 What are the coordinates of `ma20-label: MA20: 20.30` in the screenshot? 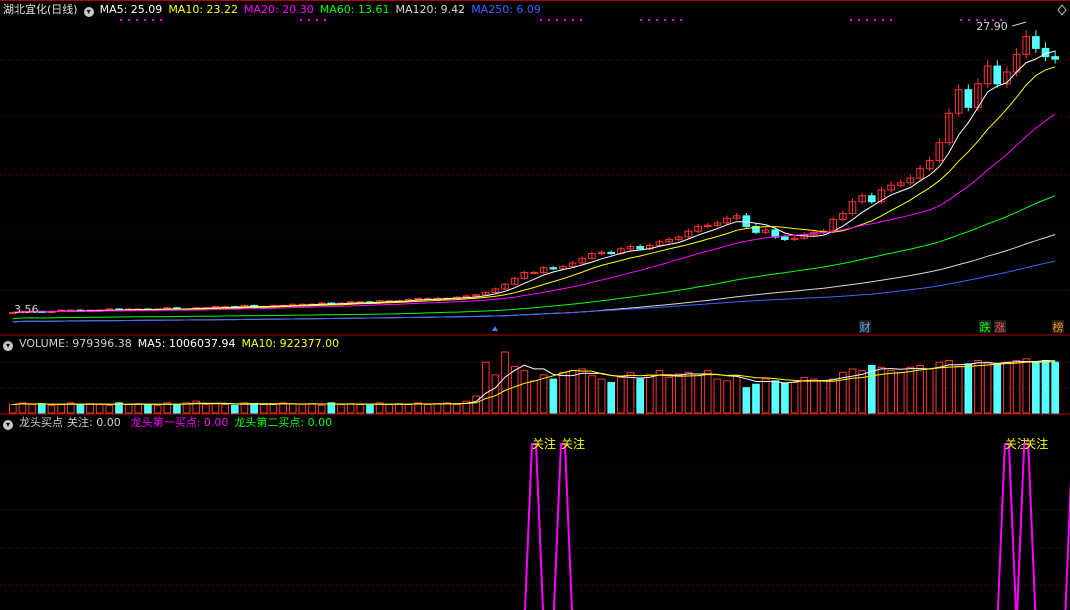 It's located at (279, 9).